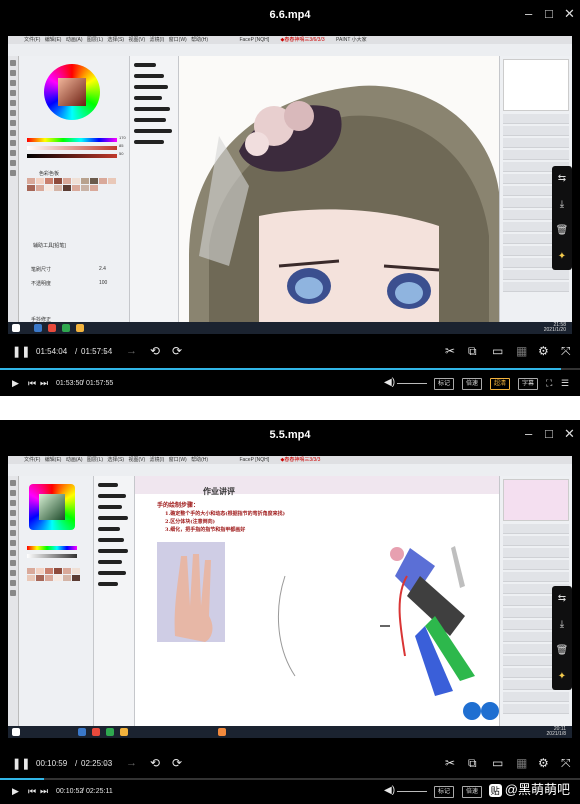  I want to click on player-titlebar: 6.6.mp4 – □ ✕, so click(290, 15).